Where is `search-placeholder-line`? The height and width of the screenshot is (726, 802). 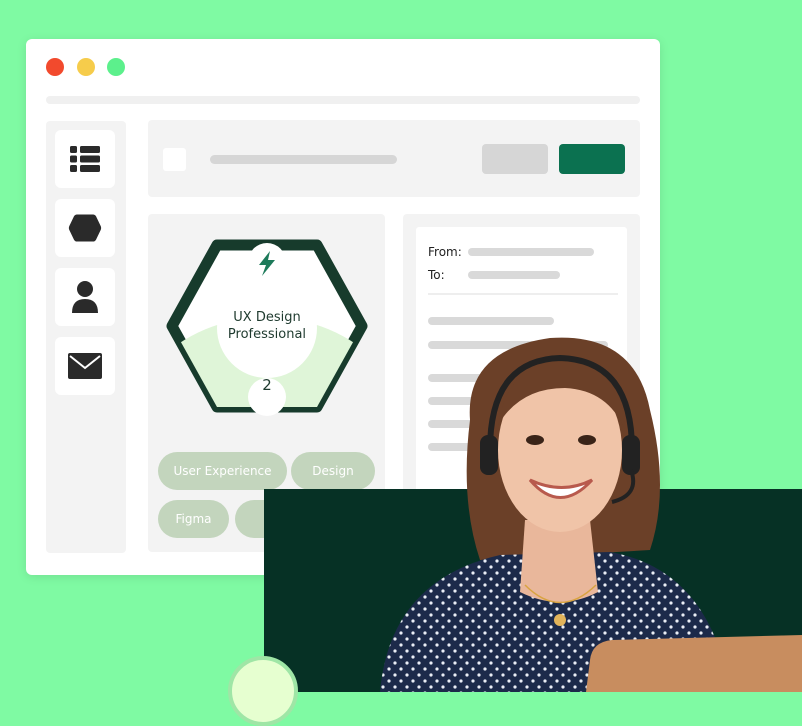 search-placeholder-line is located at coordinates (303, 159).